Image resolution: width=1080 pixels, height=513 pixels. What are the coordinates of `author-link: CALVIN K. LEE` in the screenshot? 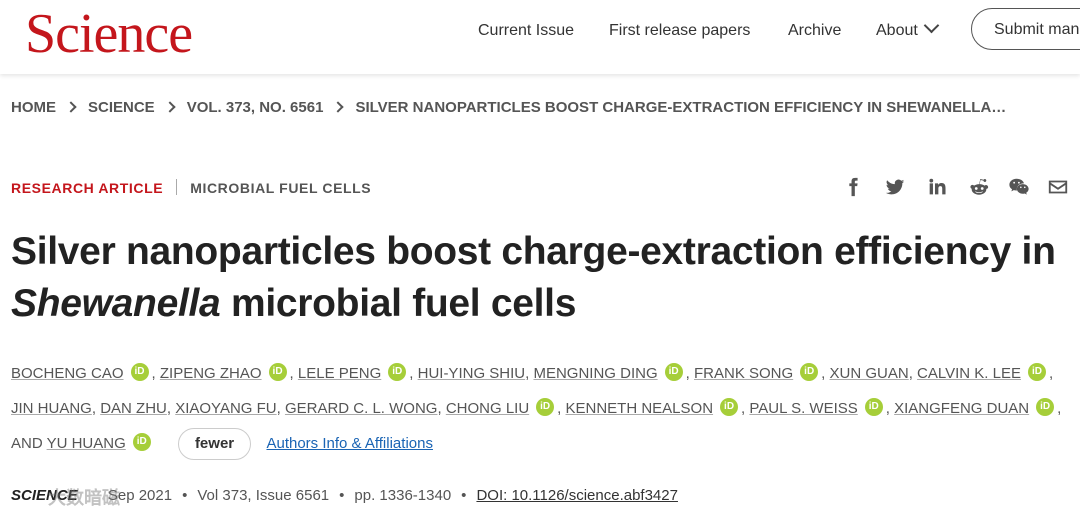 It's located at (969, 373).